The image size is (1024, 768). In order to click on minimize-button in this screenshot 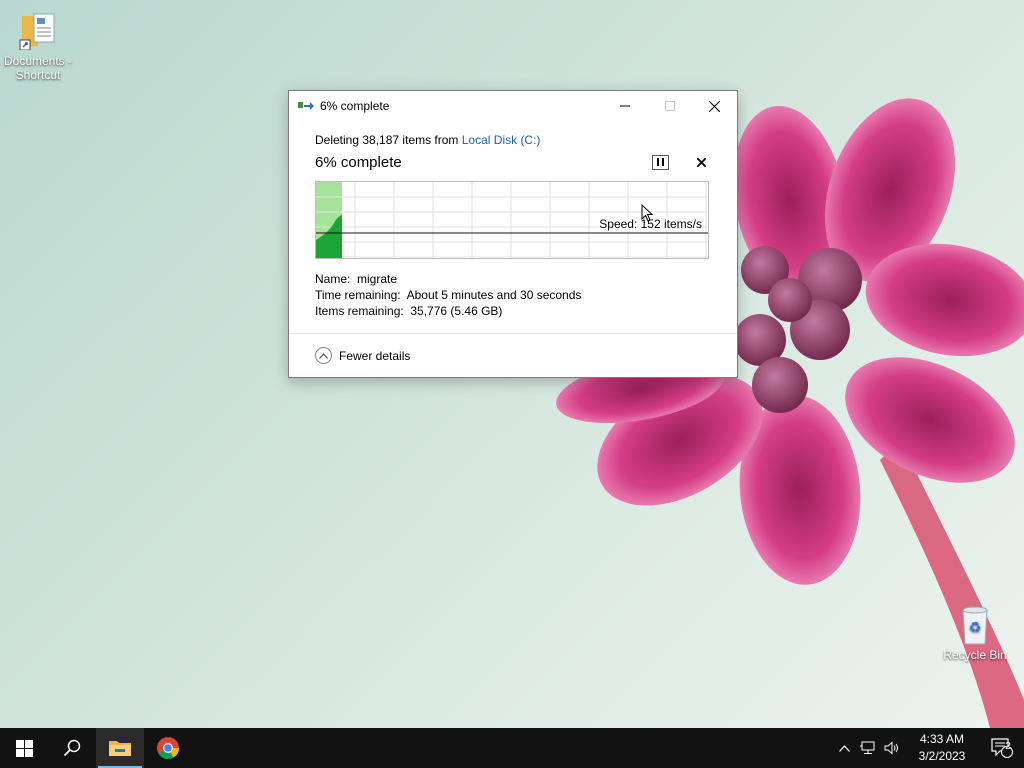, I will do `click(624, 106)`.